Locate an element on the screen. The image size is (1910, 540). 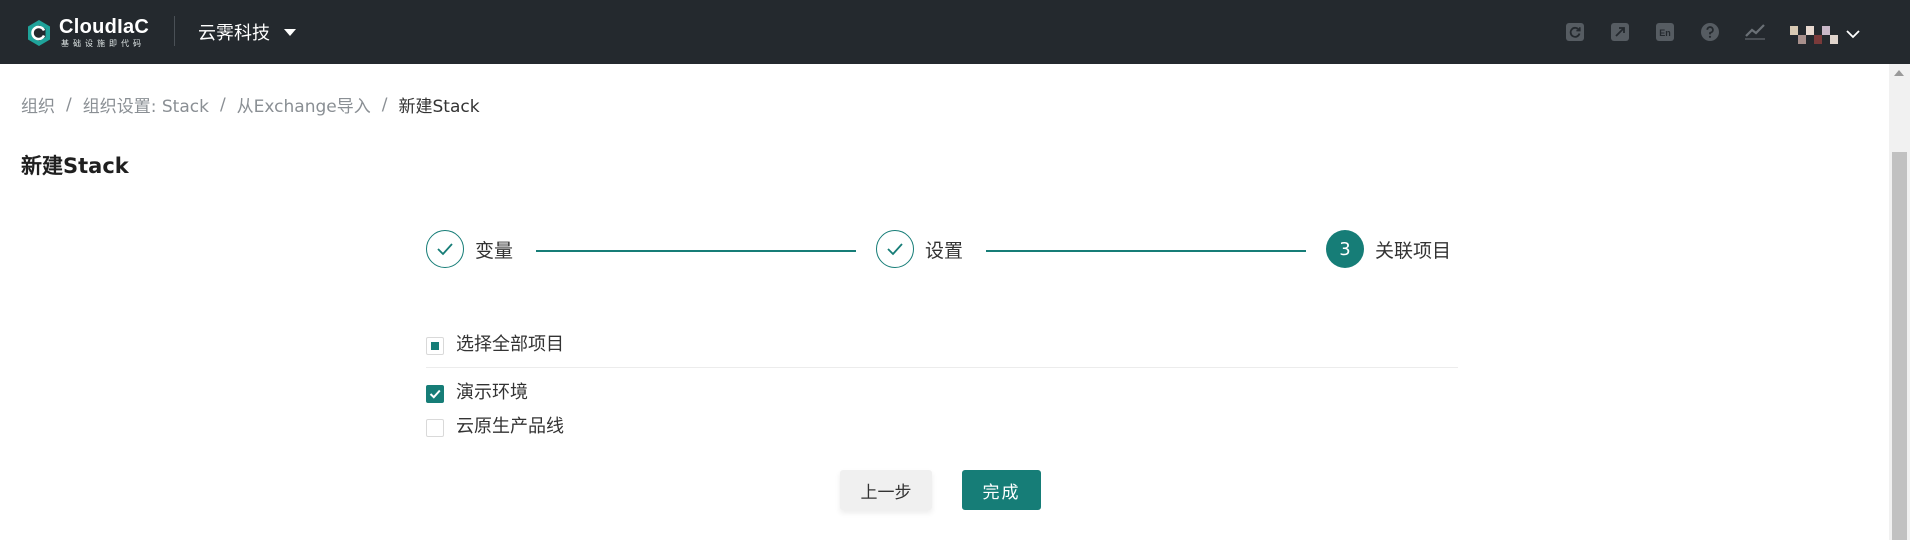
project-checkbox-cloud-native is located at coordinates (435, 428).